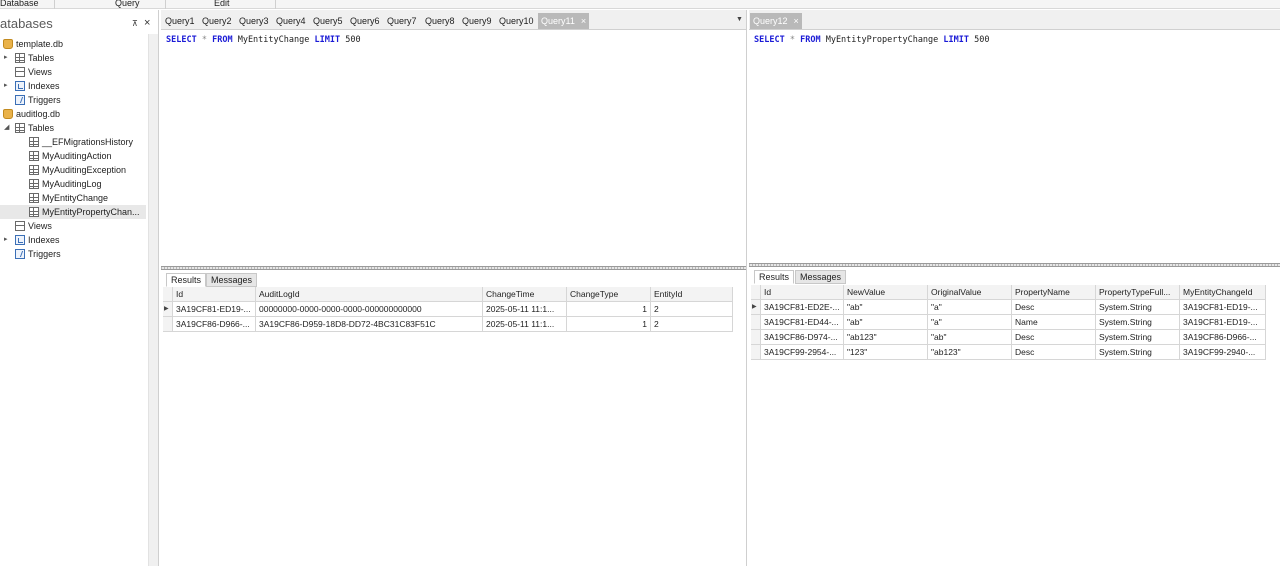 The image size is (1280, 566). What do you see at coordinates (153, 300) in the screenshot?
I see `sidebar-scrollbar` at bounding box center [153, 300].